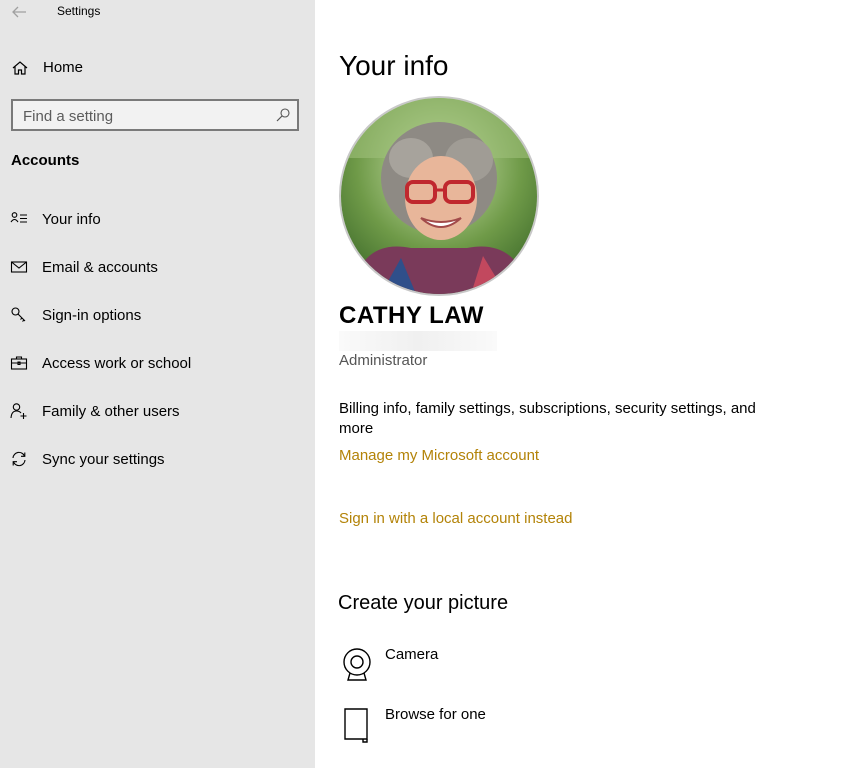 The width and height of the screenshot is (856, 768). What do you see at coordinates (18, 314) in the screenshot?
I see `key-icon` at bounding box center [18, 314].